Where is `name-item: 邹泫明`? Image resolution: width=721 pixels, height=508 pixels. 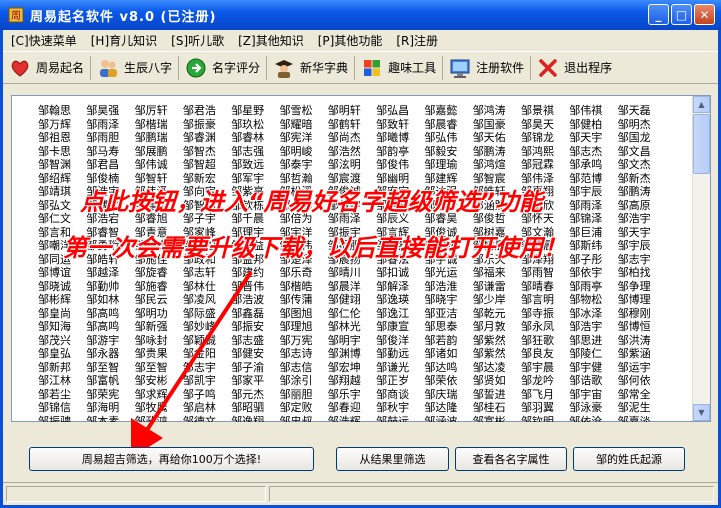
name-item: 邹泫明 is located at coordinates (352, 165).